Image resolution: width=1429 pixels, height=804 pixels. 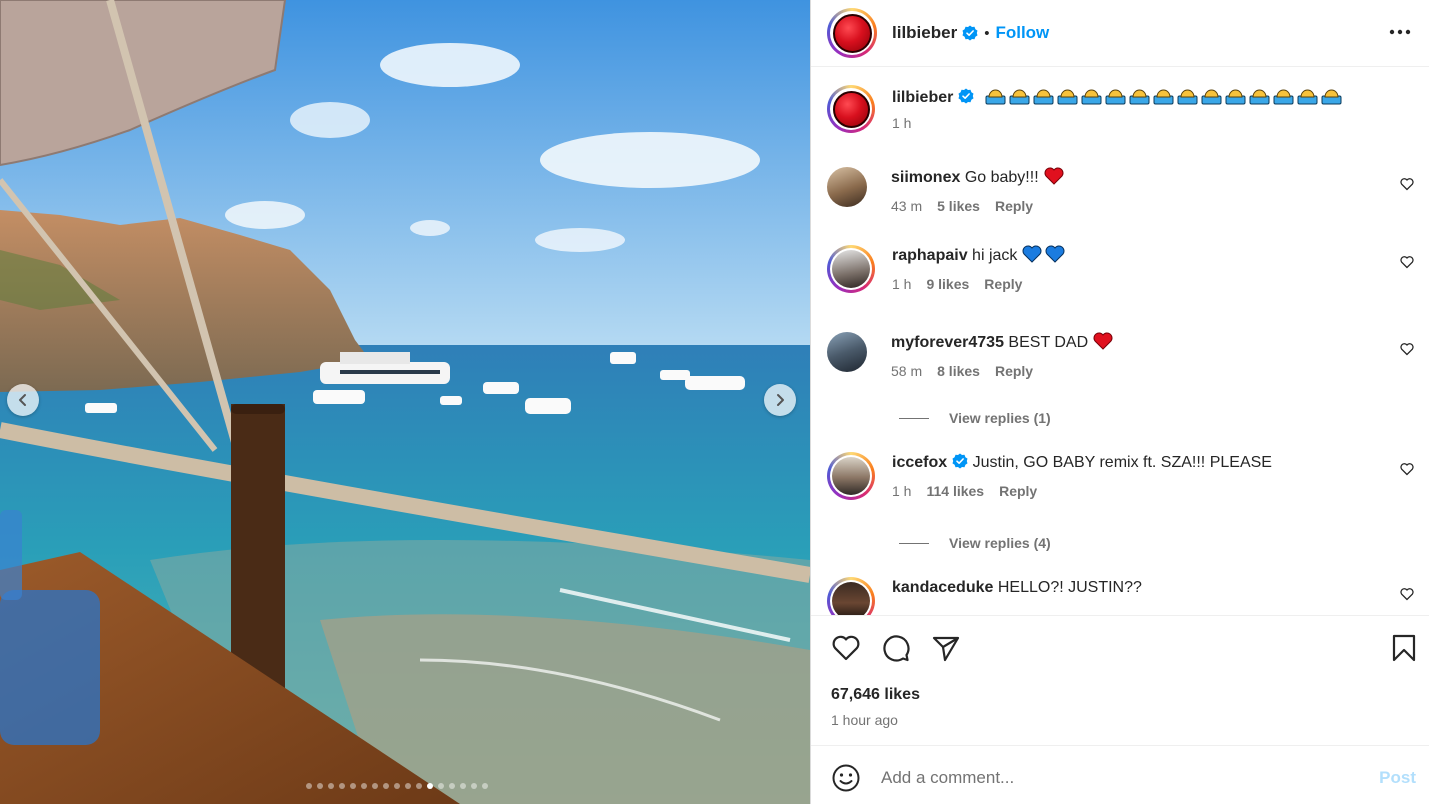 I want to click on comment-text: hi jack, so click(x=995, y=255).